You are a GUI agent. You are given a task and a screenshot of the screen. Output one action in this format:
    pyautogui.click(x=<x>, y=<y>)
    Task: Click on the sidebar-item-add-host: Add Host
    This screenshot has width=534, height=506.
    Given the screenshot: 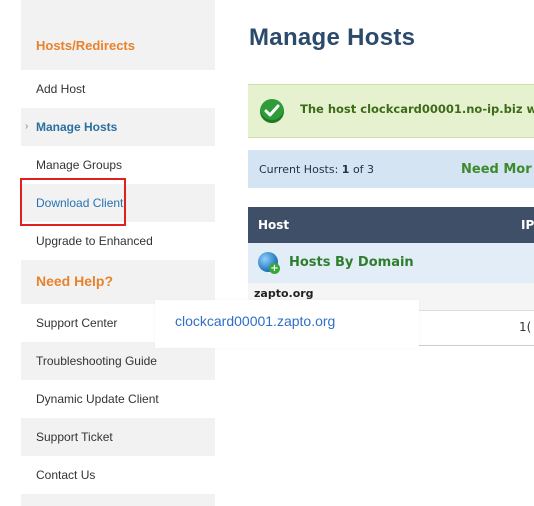 What is the action you would take?
    pyautogui.click(x=118, y=89)
    